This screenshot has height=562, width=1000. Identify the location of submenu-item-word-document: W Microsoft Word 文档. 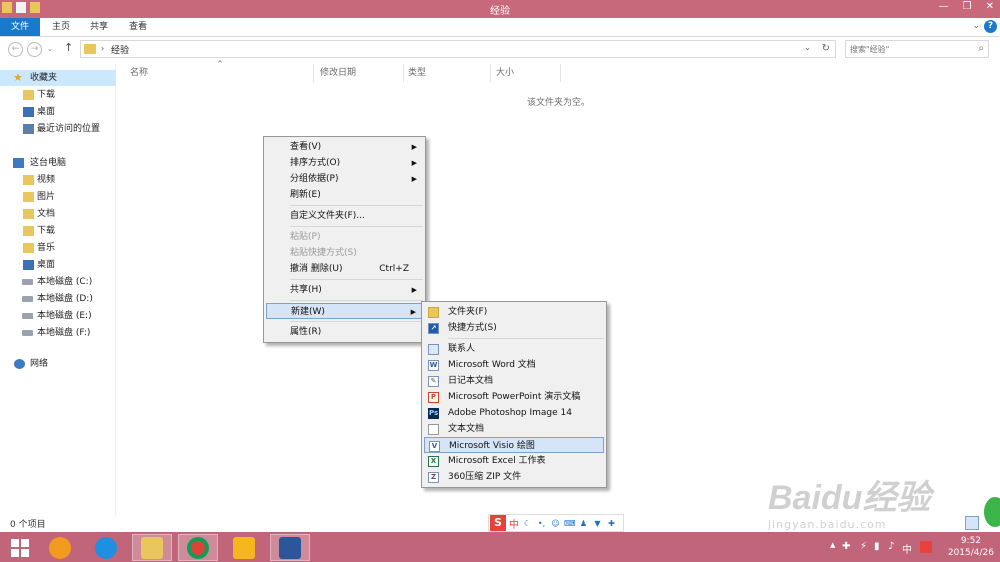
(514, 365).